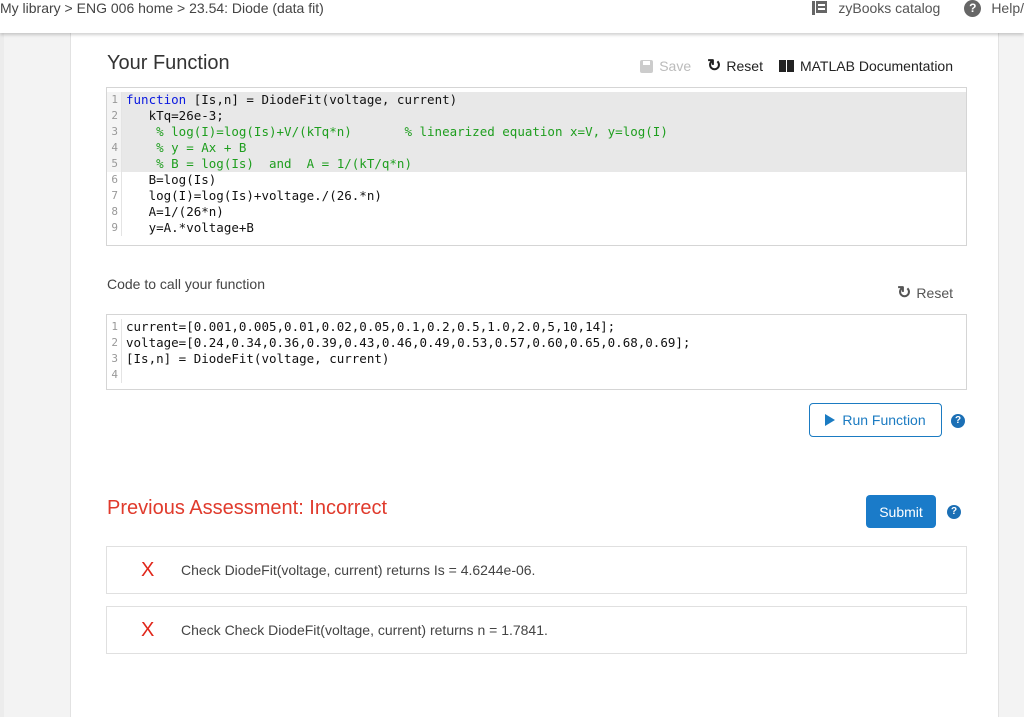 Image resolution: width=1024 pixels, height=717 pixels. What do you see at coordinates (544, 164) in the screenshot?
I see `line-code: % B = log(Is) and A = 1/(kT/q*n)` at bounding box center [544, 164].